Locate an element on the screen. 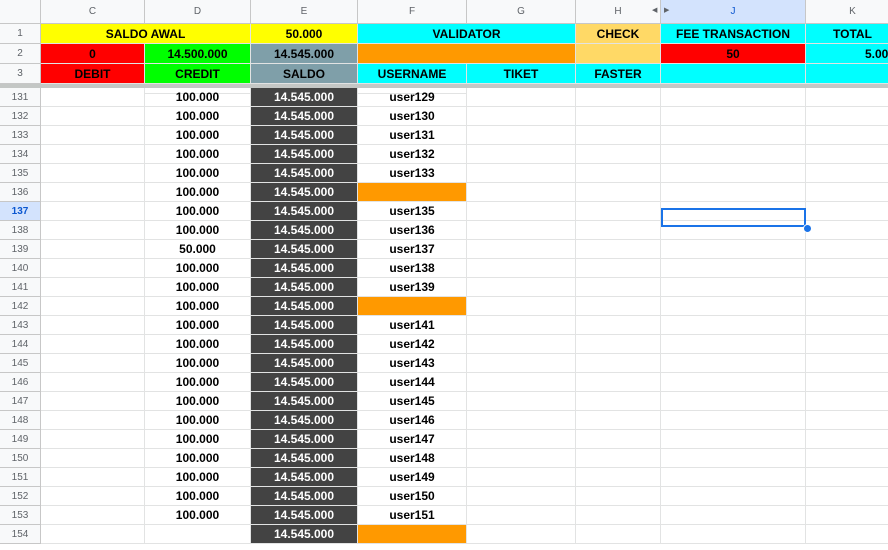  column-header-k: K is located at coordinates (847, 12).